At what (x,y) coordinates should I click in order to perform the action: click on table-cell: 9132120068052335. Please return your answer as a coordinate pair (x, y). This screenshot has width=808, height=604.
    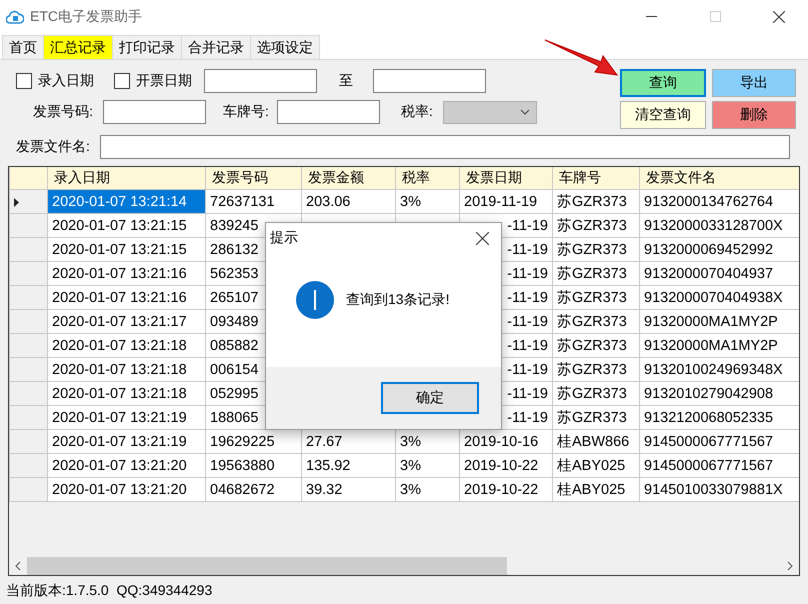
    Looking at the image, I should click on (719, 418).